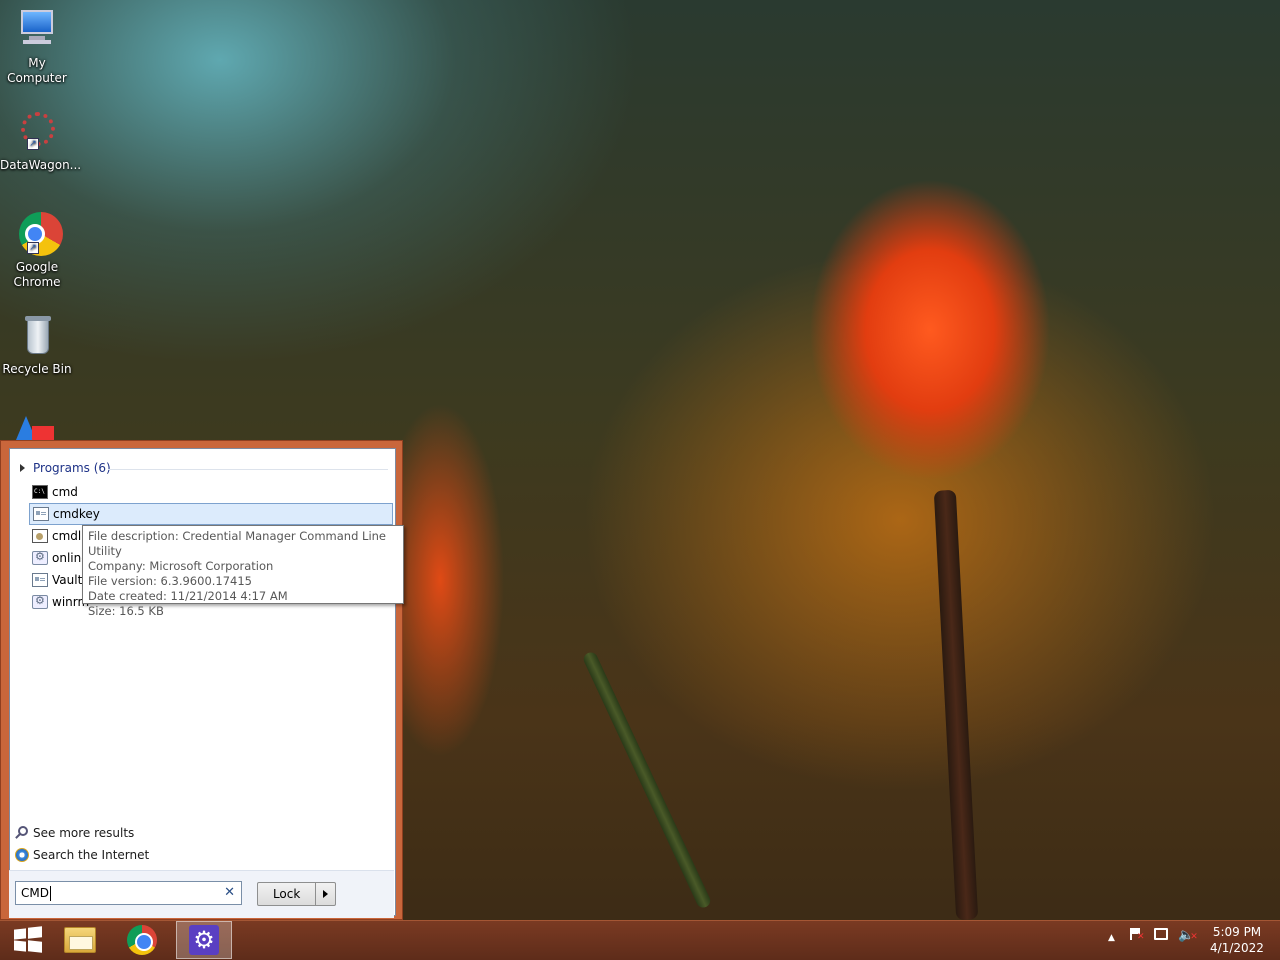  I want to click on recycle-bin-icon, so click(37, 336).